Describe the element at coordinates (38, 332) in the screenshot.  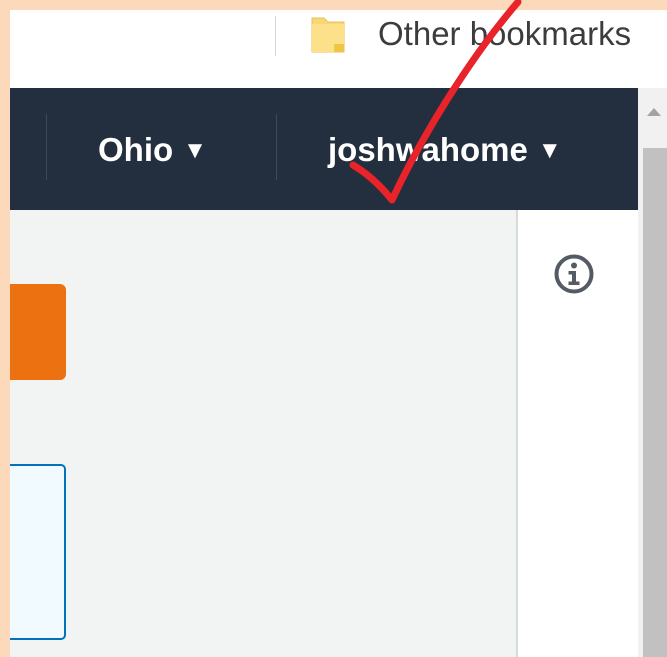
I see `primary-action-button` at that location.